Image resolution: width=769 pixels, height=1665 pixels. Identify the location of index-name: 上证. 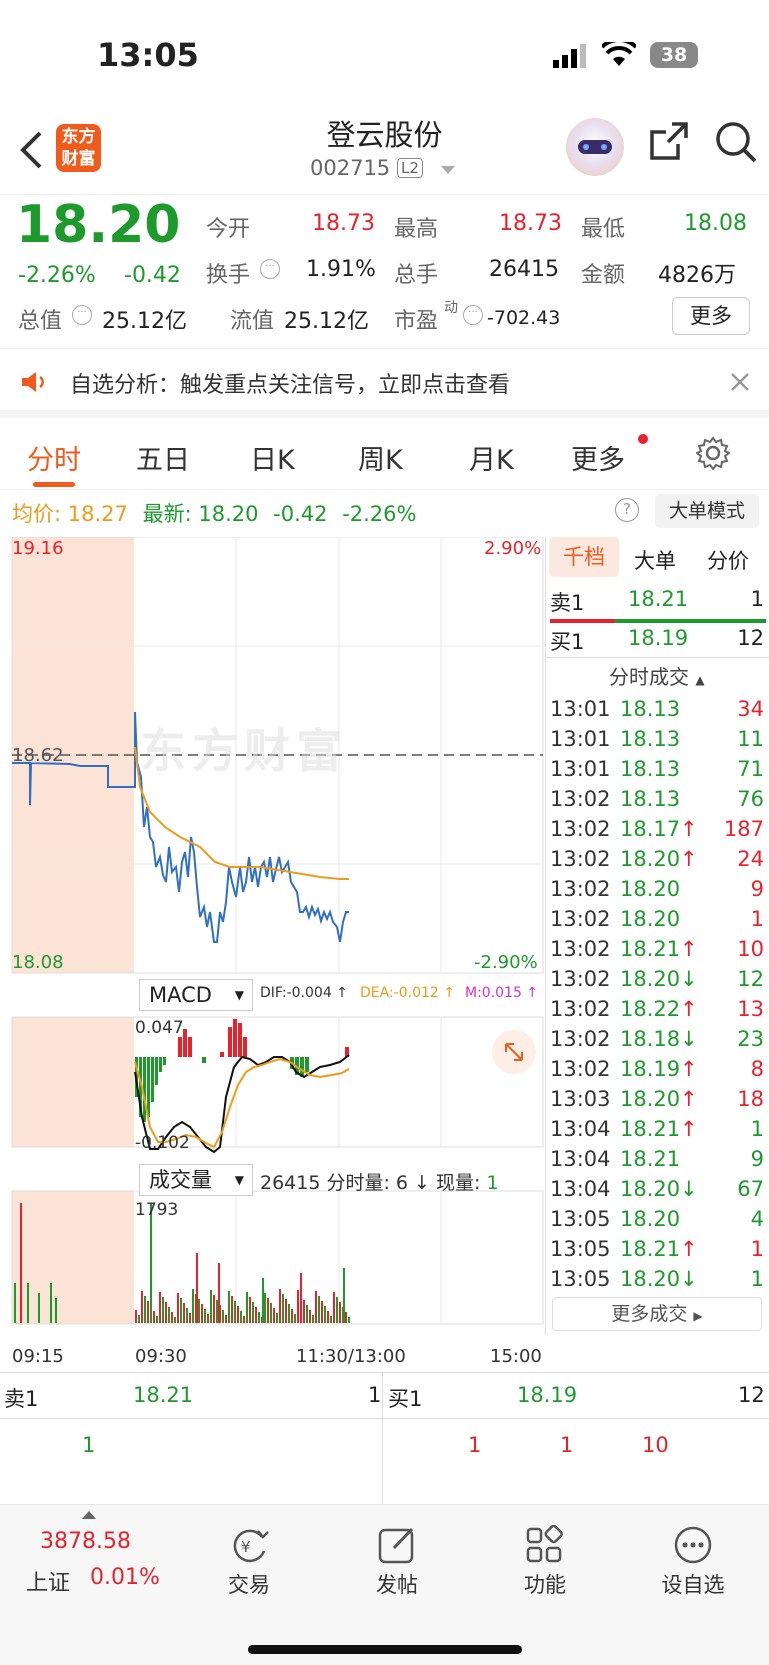
(48, 1581).